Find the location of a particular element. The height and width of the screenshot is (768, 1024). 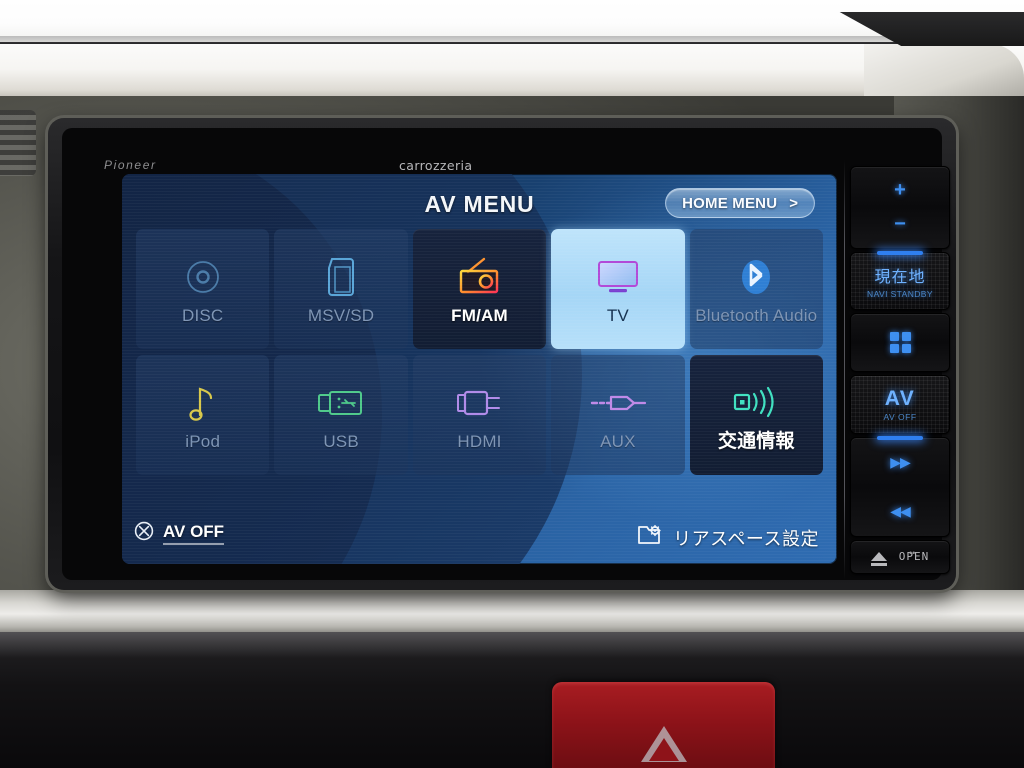

home-menu-button: HOME MENU > is located at coordinates (740, 203).